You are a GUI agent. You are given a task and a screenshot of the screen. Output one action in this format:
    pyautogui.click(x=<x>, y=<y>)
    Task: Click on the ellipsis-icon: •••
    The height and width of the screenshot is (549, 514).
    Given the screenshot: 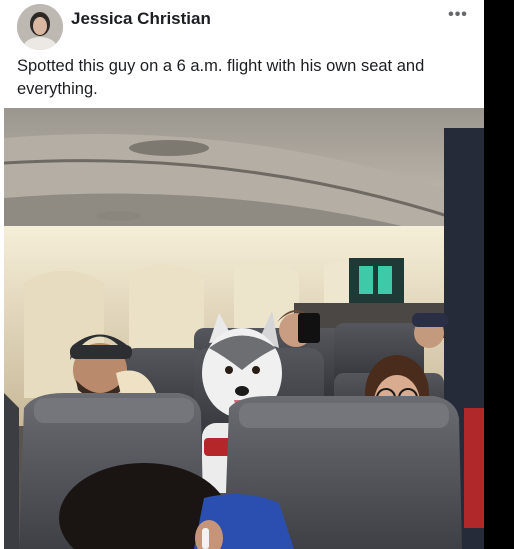 What is the action you would take?
    pyautogui.click(x=458, y=14)
    